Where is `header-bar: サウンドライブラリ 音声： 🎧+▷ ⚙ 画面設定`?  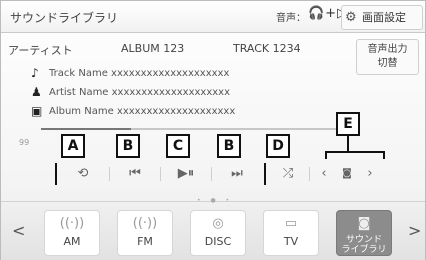
header-bar: サウンドライブラリ 音声： 🎧+▷ ⚙ 画面設定 is located at coordinates (213, 17).